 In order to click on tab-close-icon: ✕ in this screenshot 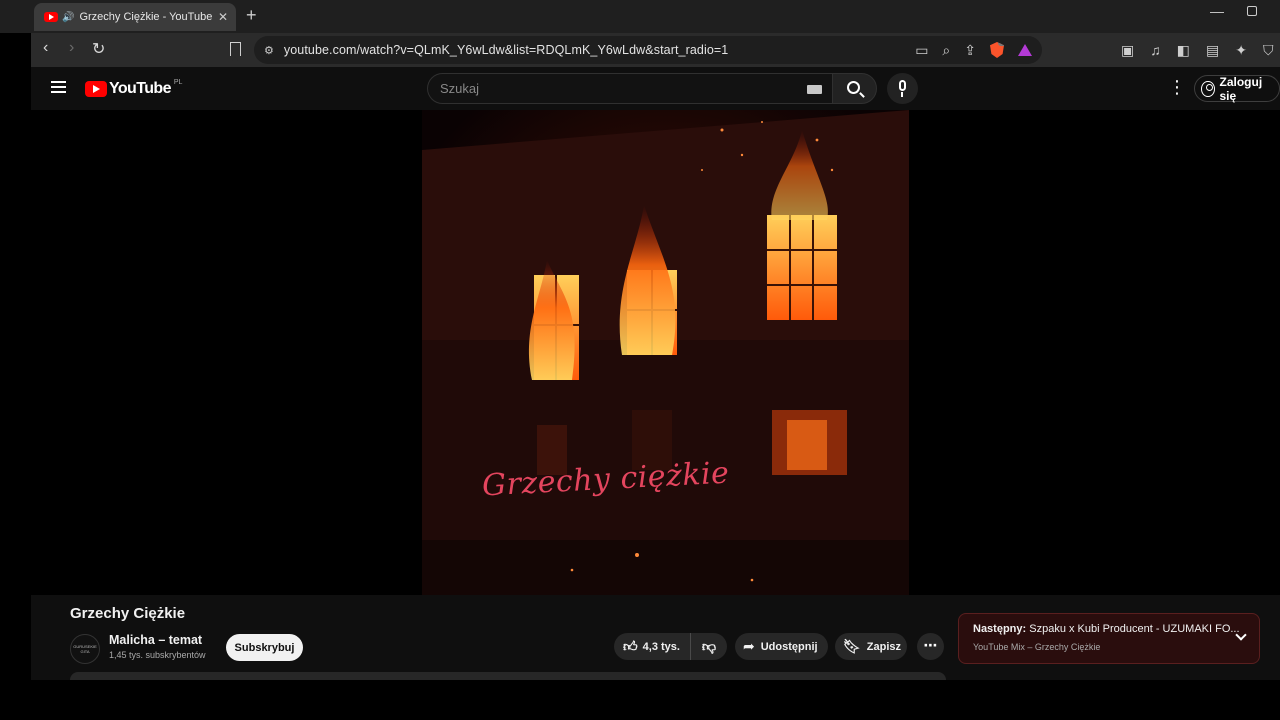, I will do `click(223, 17)`.